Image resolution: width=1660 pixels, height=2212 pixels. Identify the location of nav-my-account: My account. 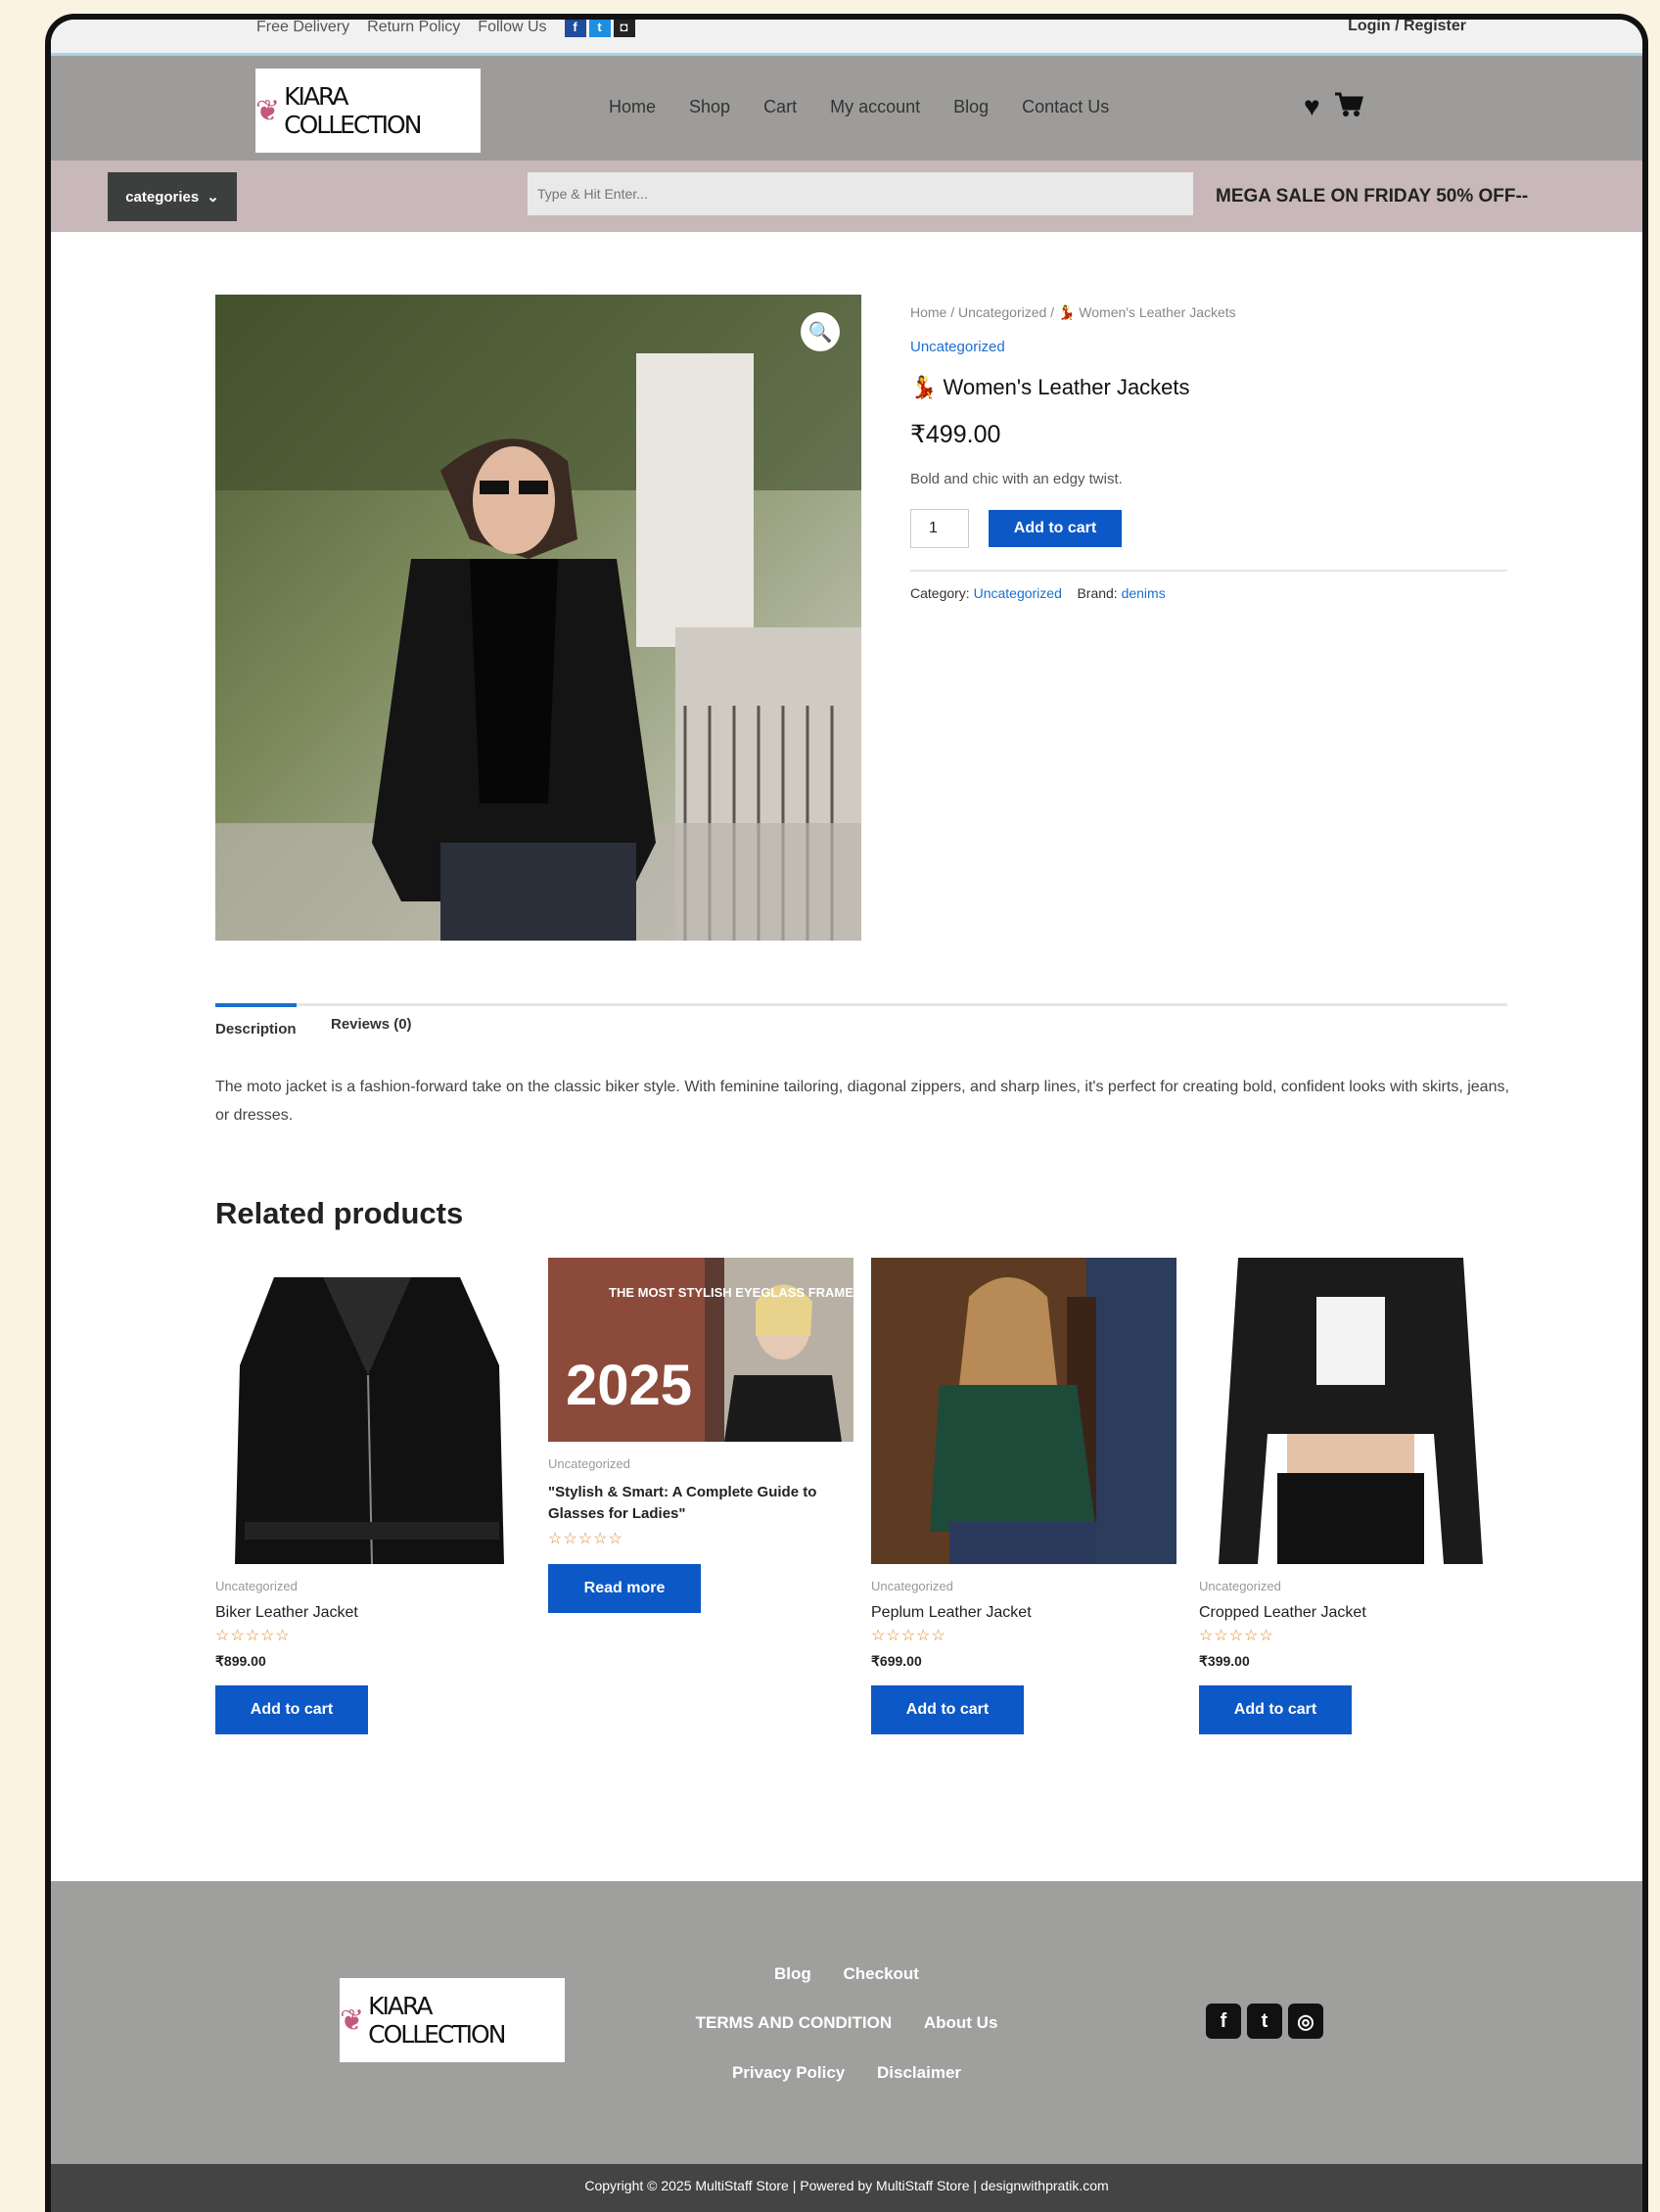
(875, 107).